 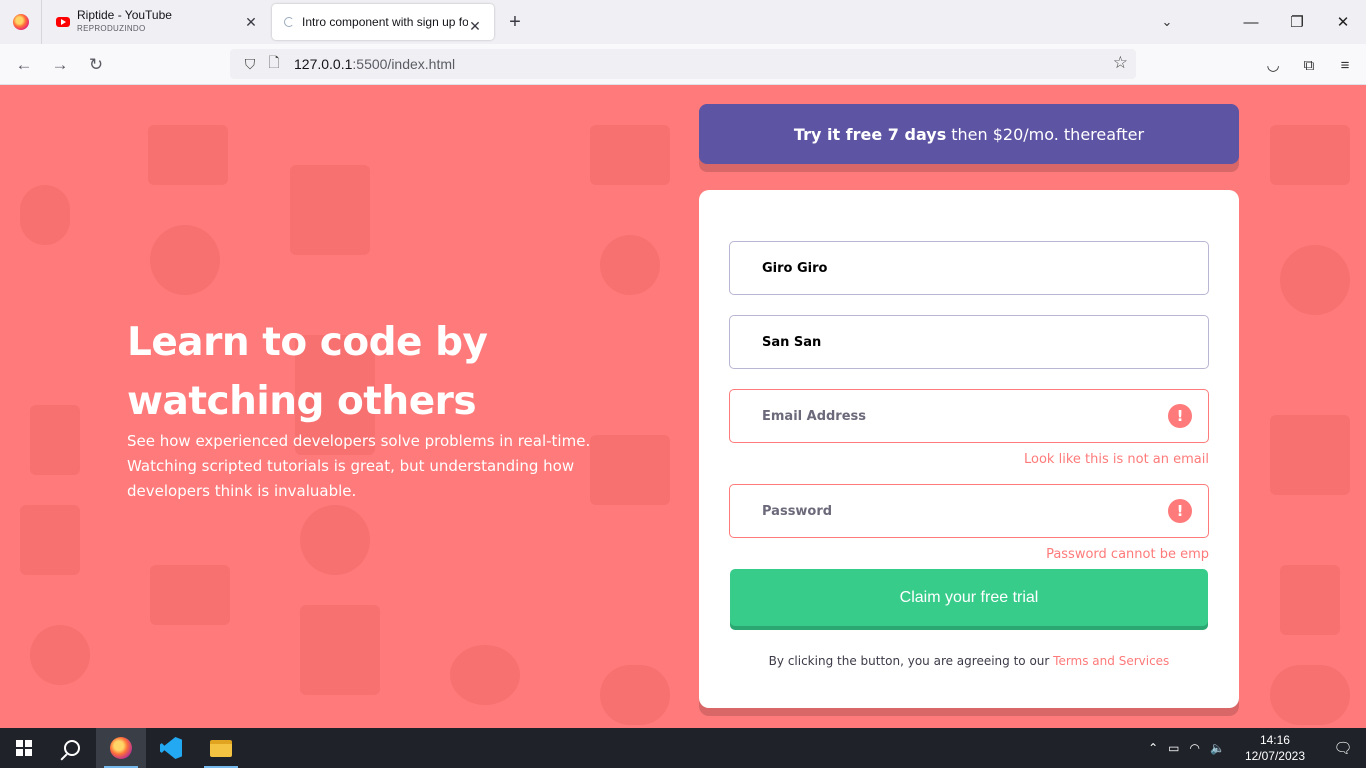 What do you see at coordinates (1217, 748) in the screenshot?
I see `volume-icon: 🔈` at bounding box center [1217, 748].